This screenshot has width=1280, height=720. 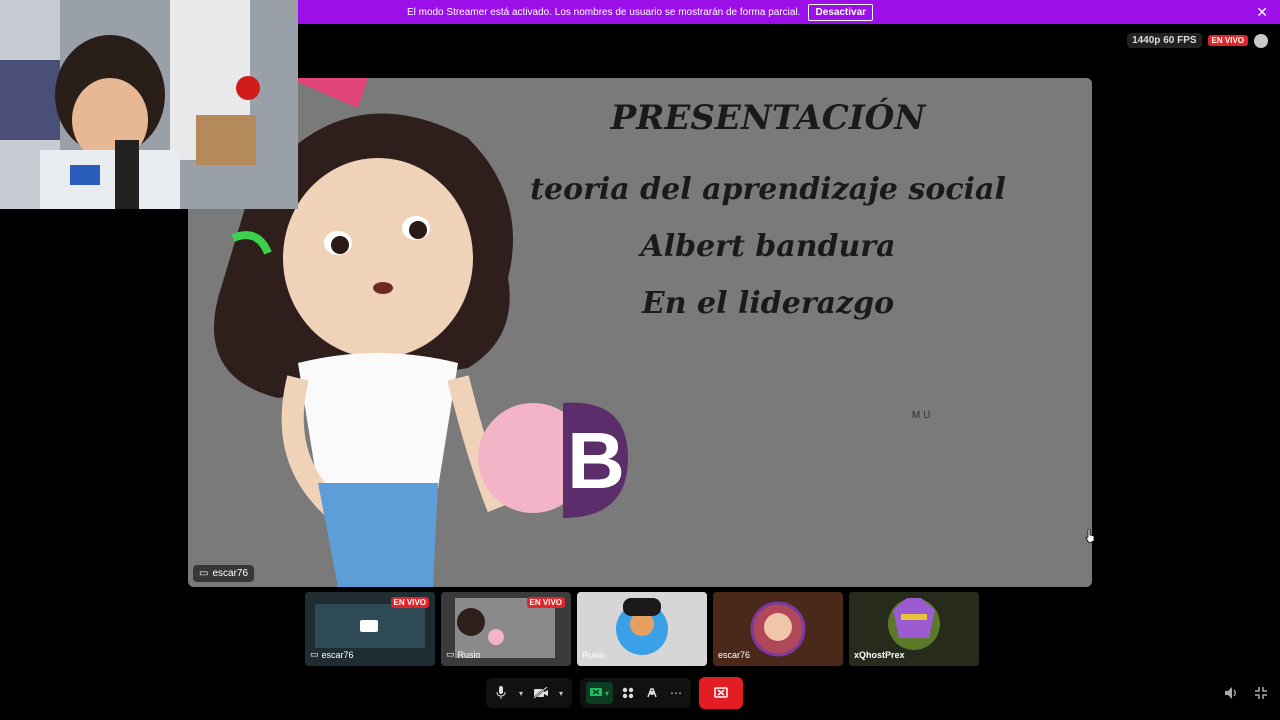 What do you see at coordinates (594, 655) in the screenshot?
I see `participant-name: Rusio` at bounding box center [594, 655].